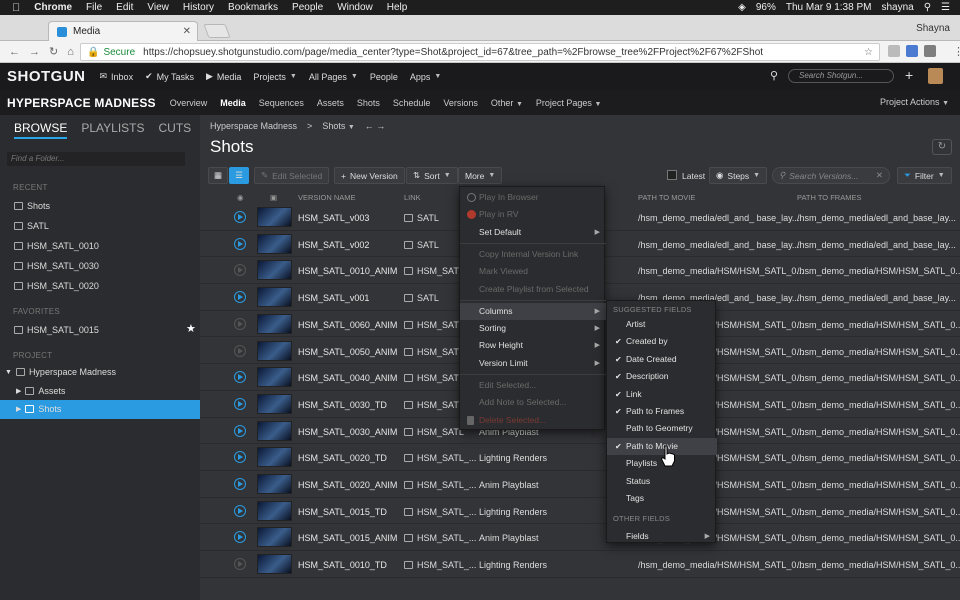 Image resolution: width=960 pixels, height=600 pixels. Describe the element at coordinates (421, 245) in the screenshot. I see `link-cell: SATL` at that location.